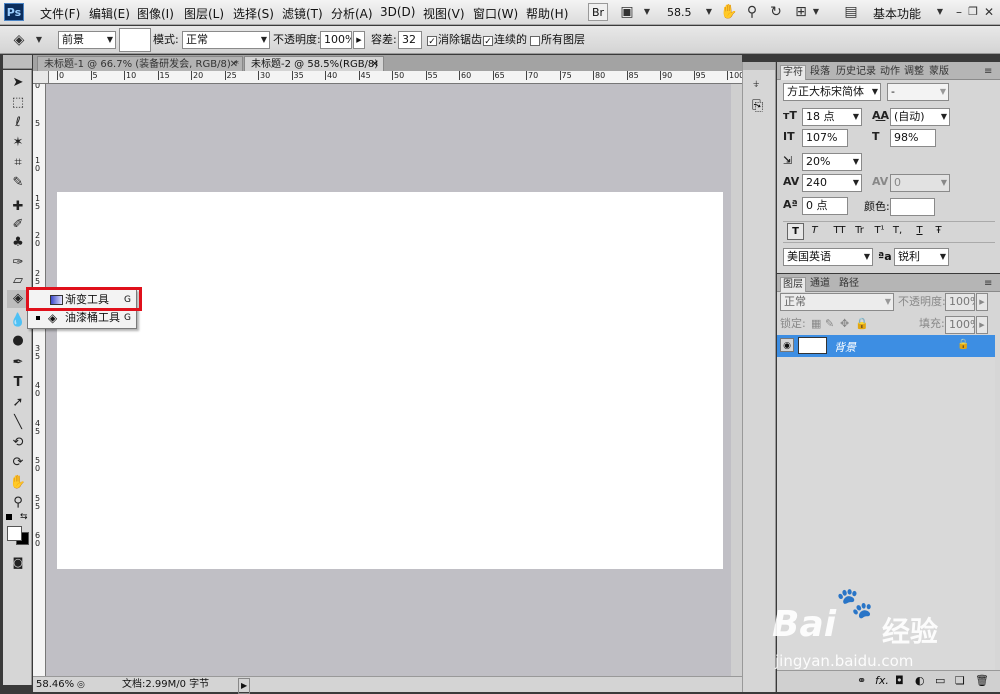 The image size is (1000, 694). What do you see at coordinates (495, 13) in the screenshot?
I see `menu-window: 窗口(W)` at bounding box center [495, 13].